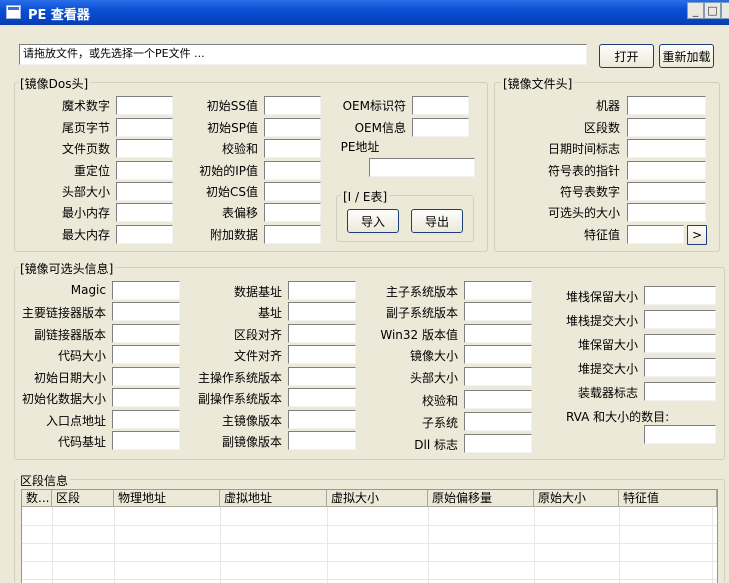  I want to click on column-header: 原始偏移量, so click(481, 498).